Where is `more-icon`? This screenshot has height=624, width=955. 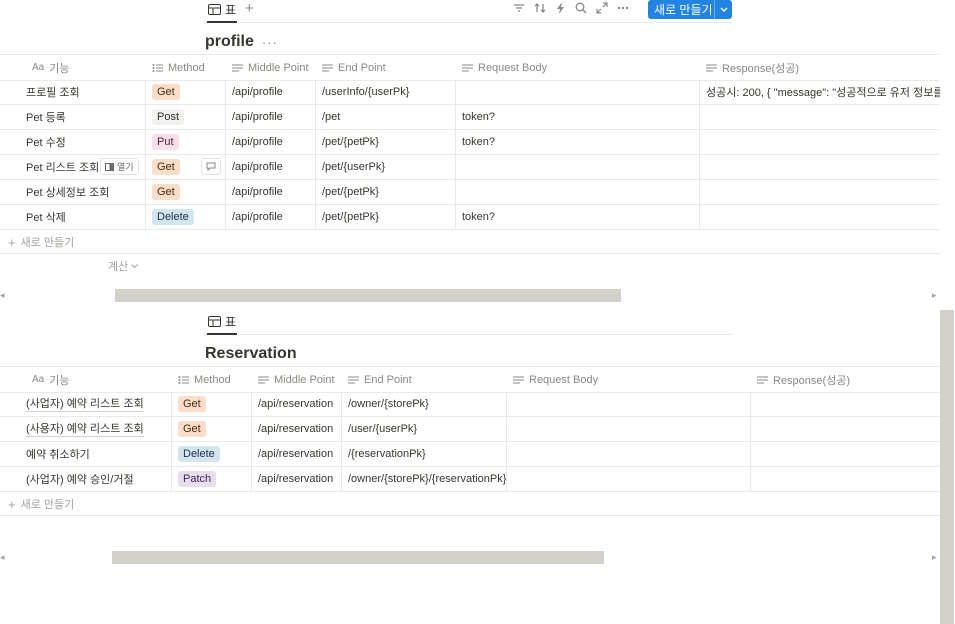 more-icon is located at coordinates (623, 8).